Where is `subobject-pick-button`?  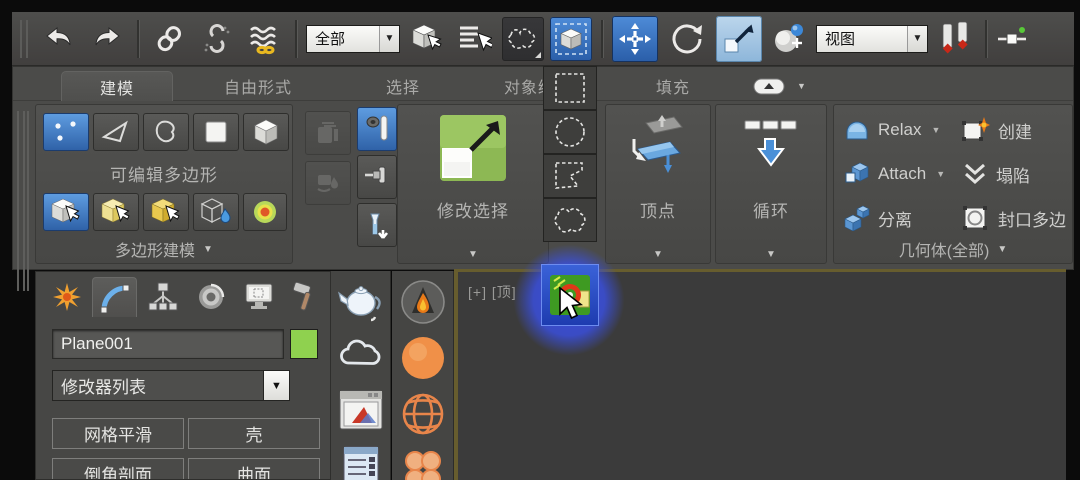 subobject-pick-button is located at coordinates (216, 212).